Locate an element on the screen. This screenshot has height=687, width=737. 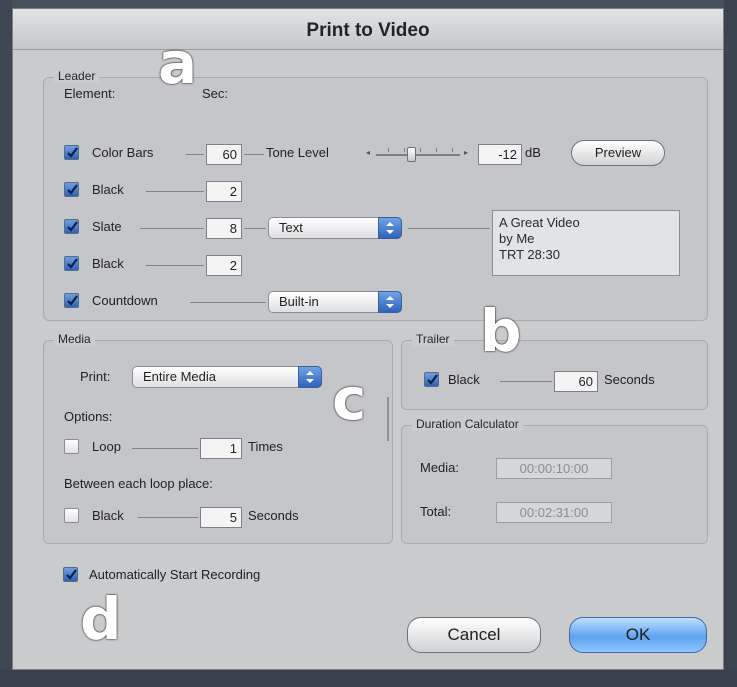
tone-level-slider: ◂ ▸ is located at coordinates (419, 154).